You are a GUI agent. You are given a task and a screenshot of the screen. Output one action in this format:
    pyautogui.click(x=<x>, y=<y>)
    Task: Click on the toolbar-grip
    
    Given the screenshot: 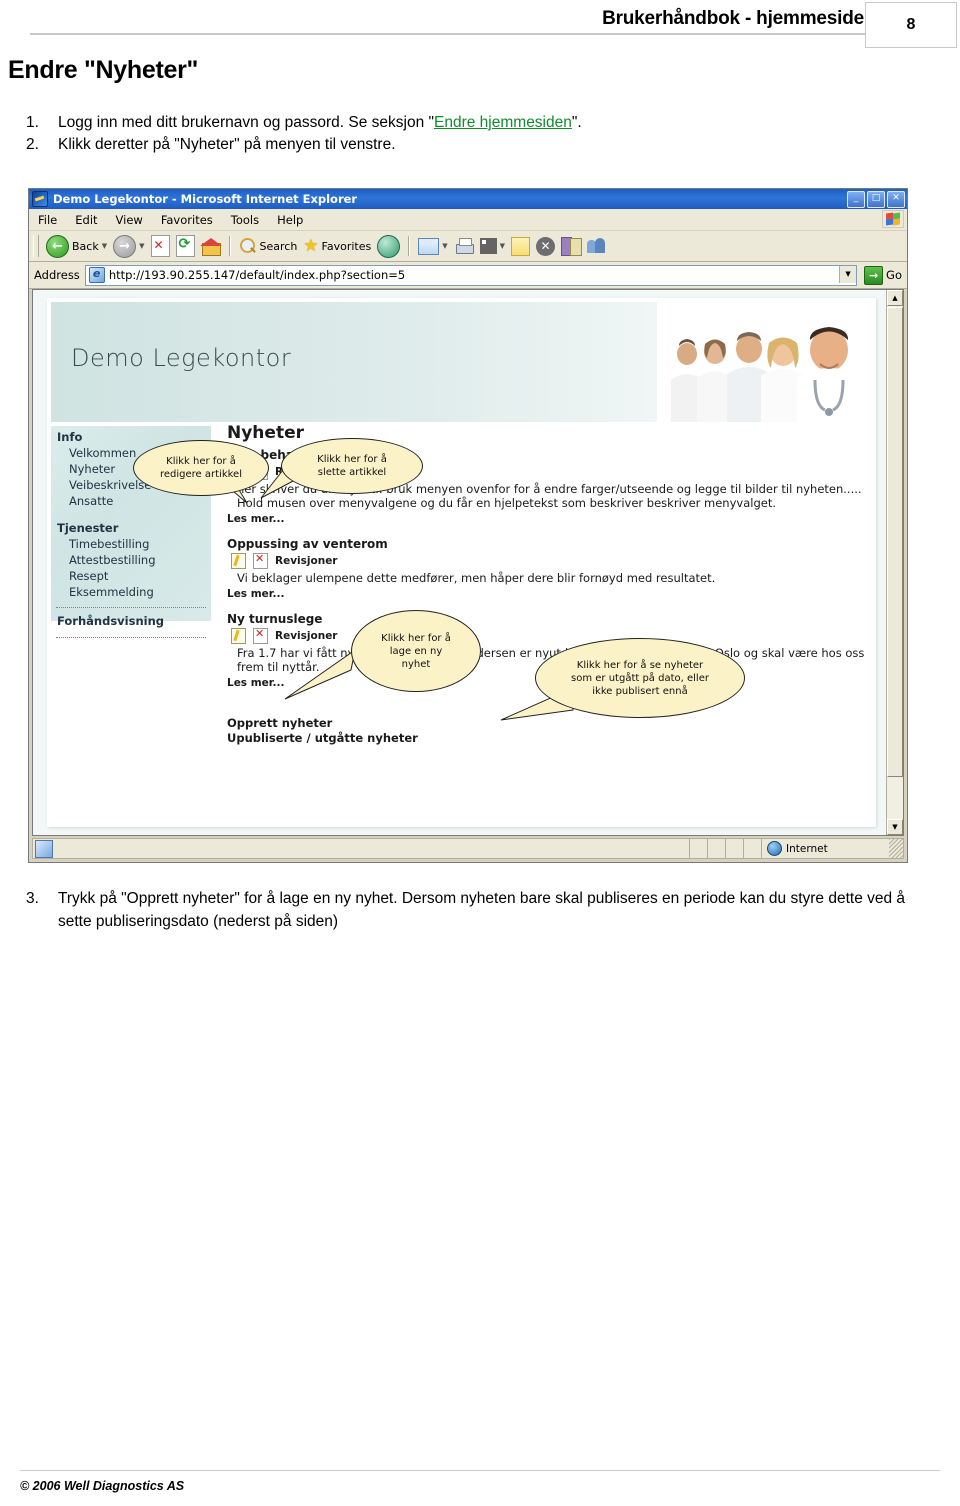 What is the action you would take?
    pyautogui.click(x=36, y=246)
    